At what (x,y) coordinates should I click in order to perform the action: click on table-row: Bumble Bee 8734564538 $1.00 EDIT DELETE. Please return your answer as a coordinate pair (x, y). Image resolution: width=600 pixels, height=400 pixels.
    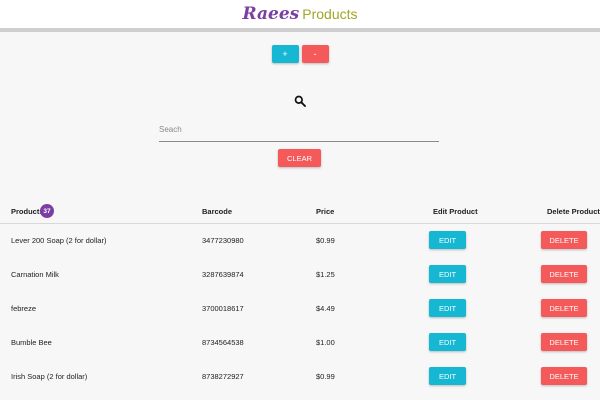
    Looking at the image, I should click on (300, 343).